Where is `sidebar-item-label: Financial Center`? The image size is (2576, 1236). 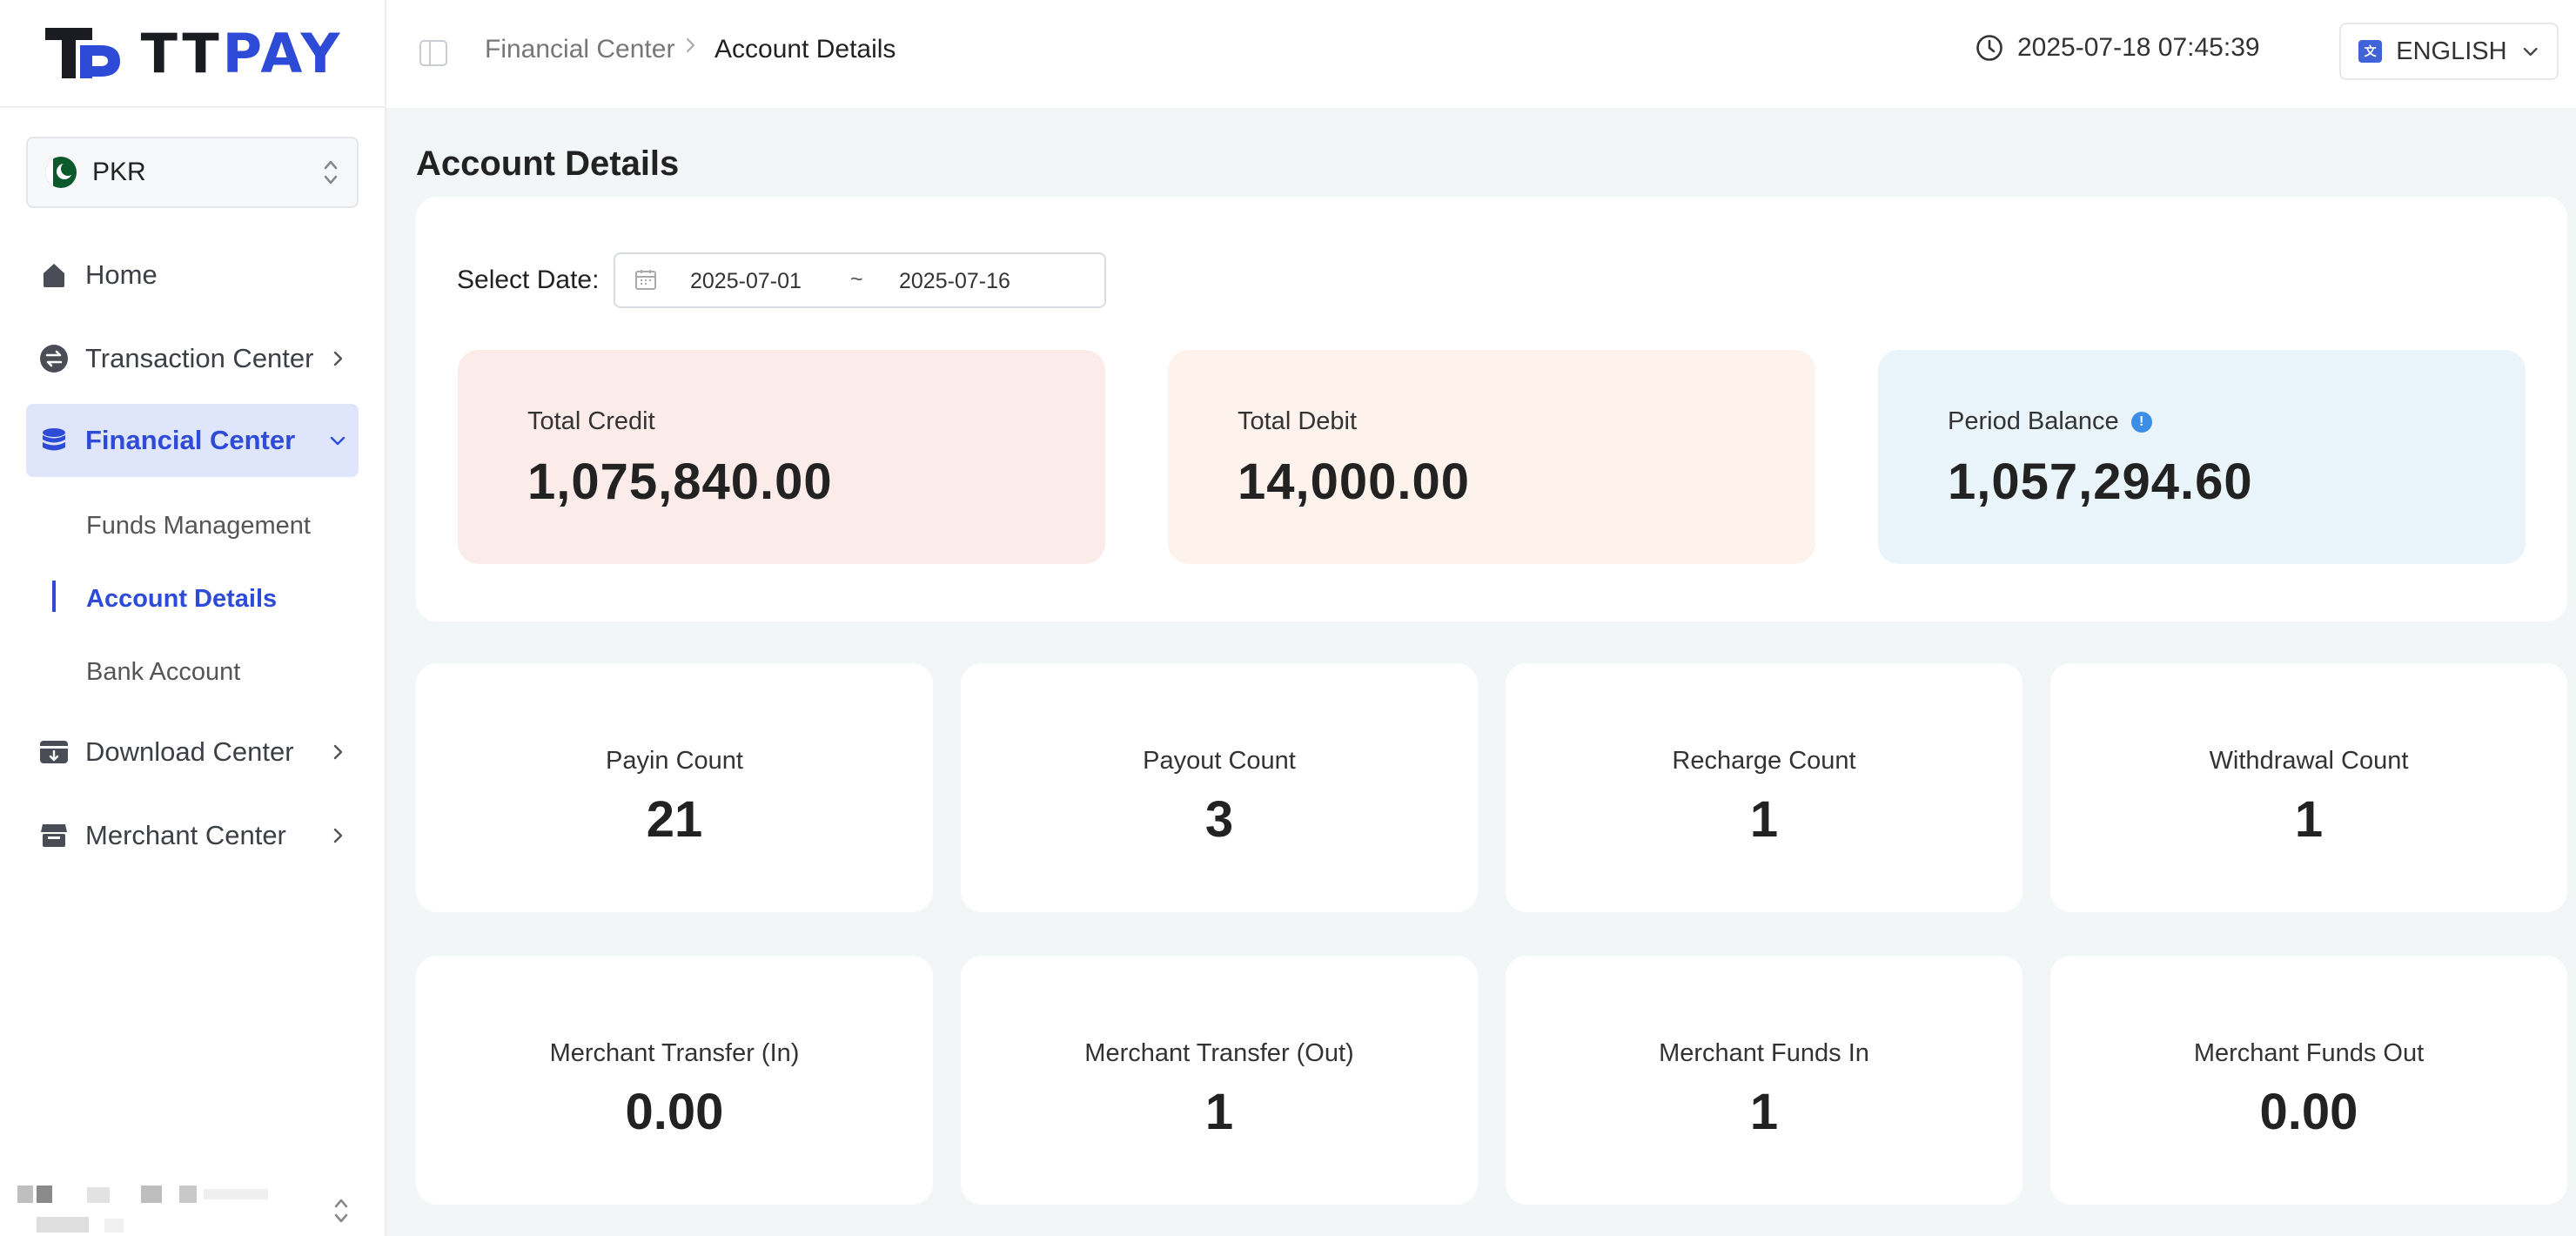 sidebar-item-label: Financial Center is located at coordinates (191, 440).